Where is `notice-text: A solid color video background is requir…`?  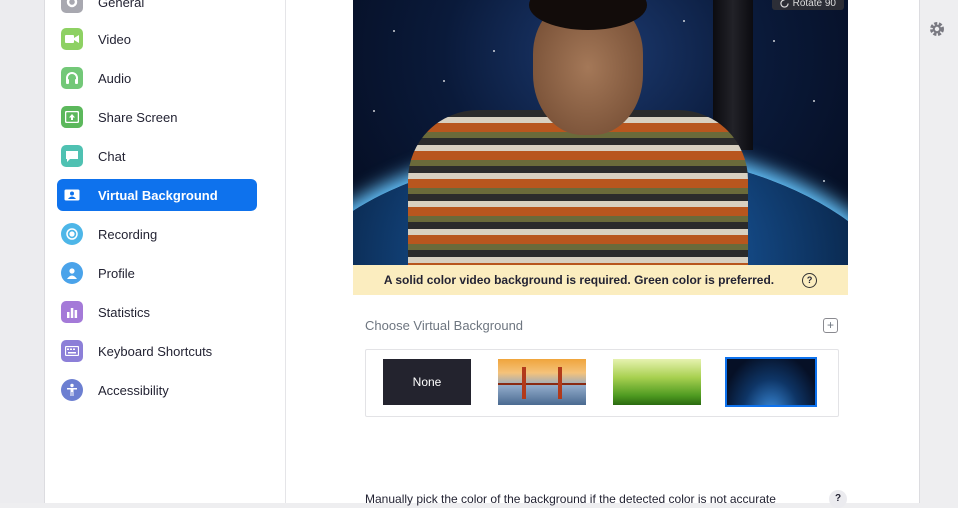
notice-text: A solid color video background is requir… is located at coordinates (579, 280).